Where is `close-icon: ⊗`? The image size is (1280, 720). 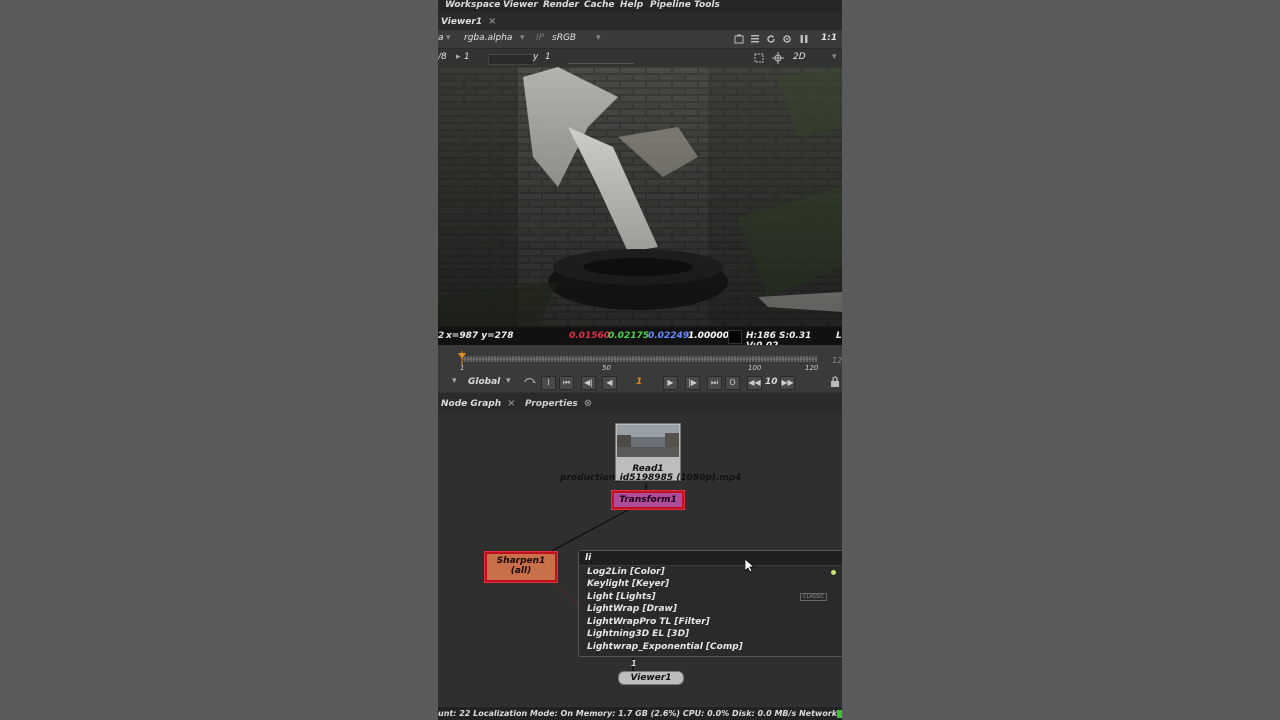
close-icon: ⊗ is located at coordinates (588, 403).